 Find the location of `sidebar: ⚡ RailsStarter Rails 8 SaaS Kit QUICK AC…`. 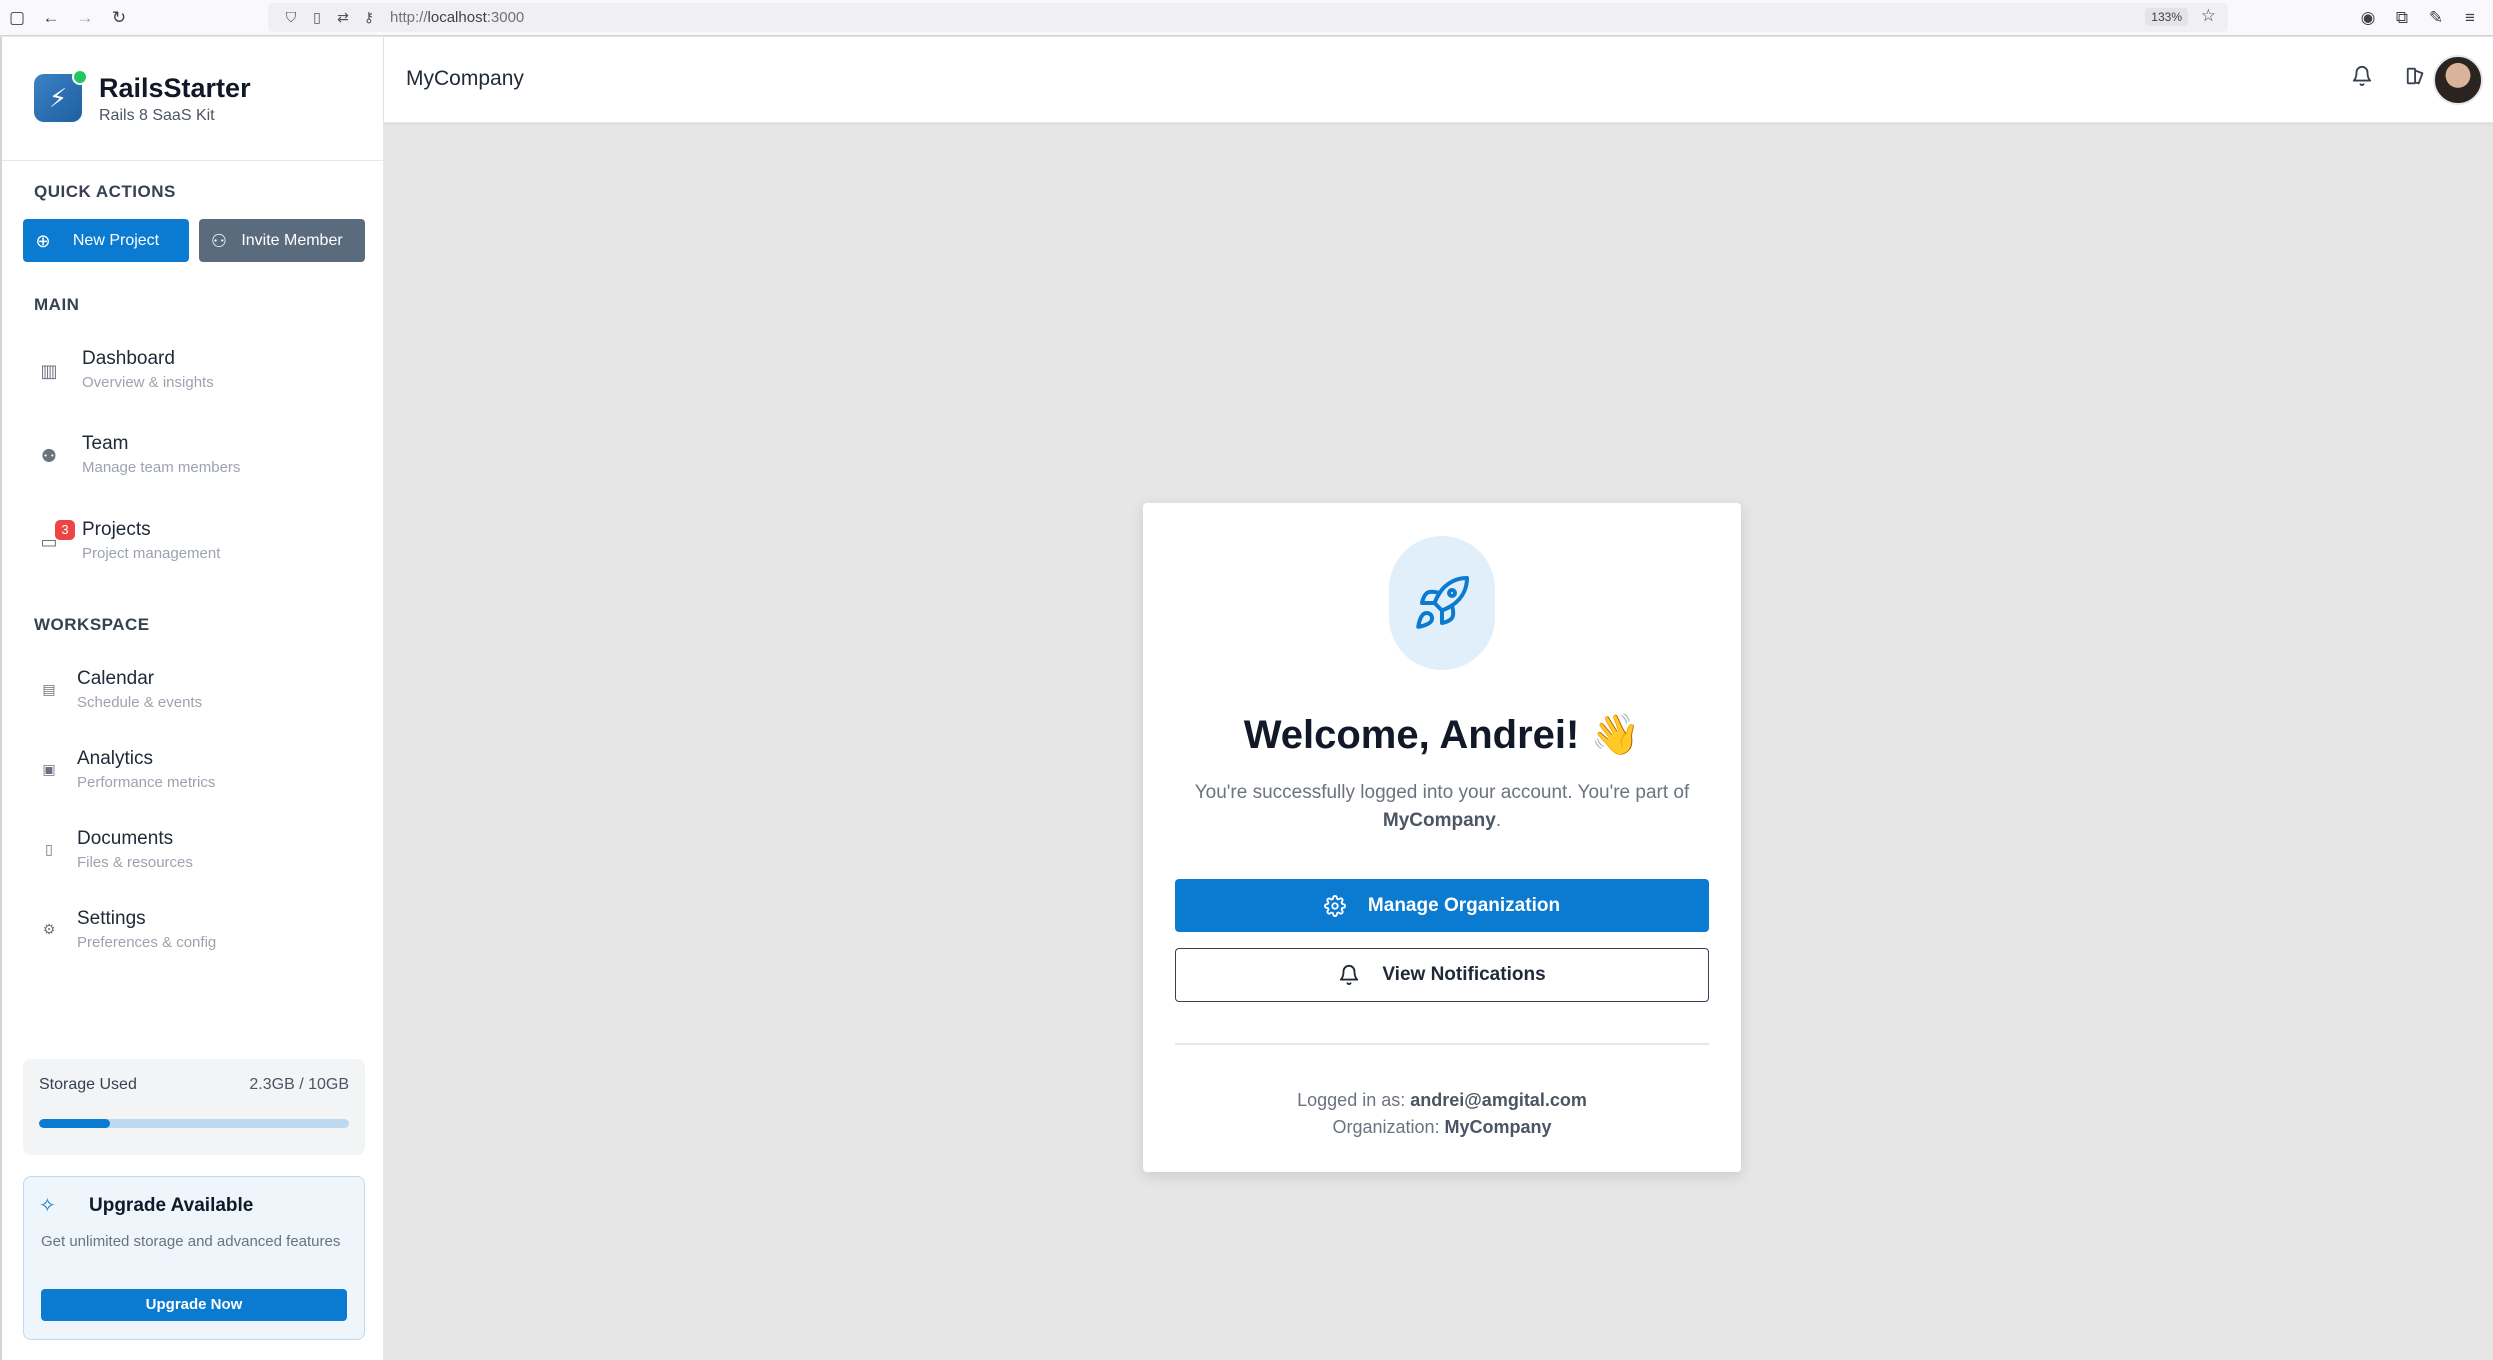

sidebar: ⚡ RailsStarter Rails 8 SaaS Kit QUICK AC… is located at coordinates (192, 698).